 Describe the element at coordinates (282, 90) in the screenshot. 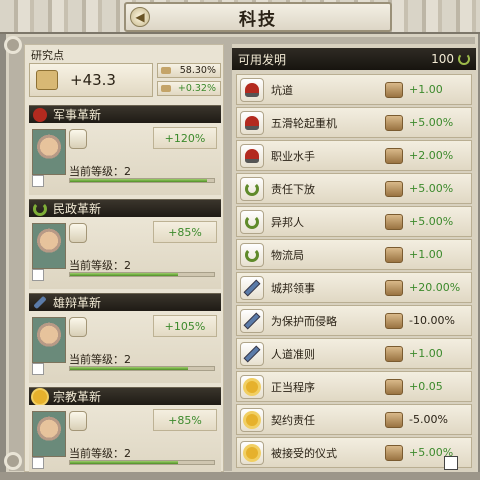

I see `invention-name: 坑道` at that location.